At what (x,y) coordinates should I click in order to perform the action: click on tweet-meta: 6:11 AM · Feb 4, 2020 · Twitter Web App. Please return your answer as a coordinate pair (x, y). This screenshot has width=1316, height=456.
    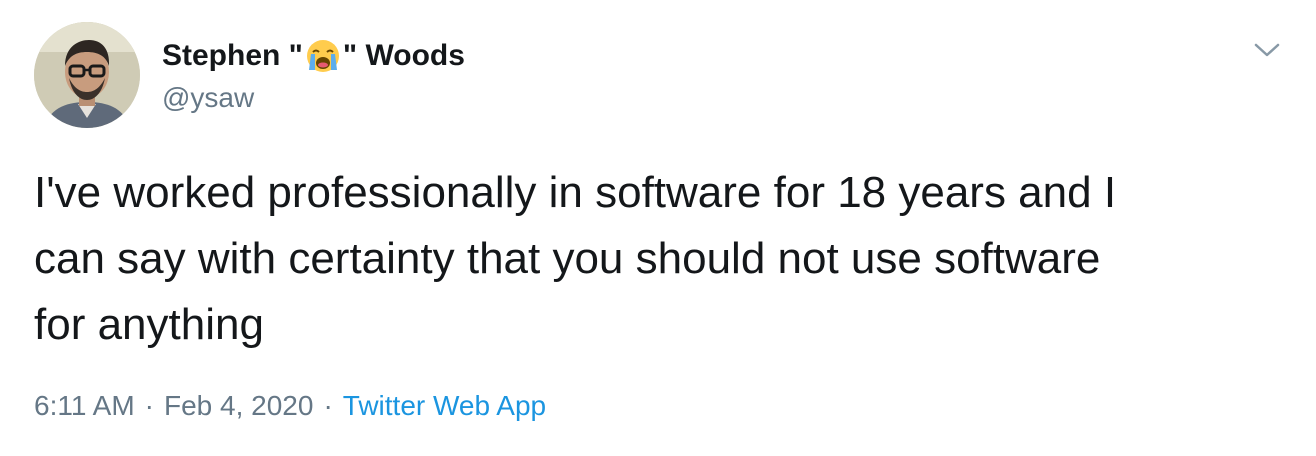
    Looking at the image, I should click on (290, 406).